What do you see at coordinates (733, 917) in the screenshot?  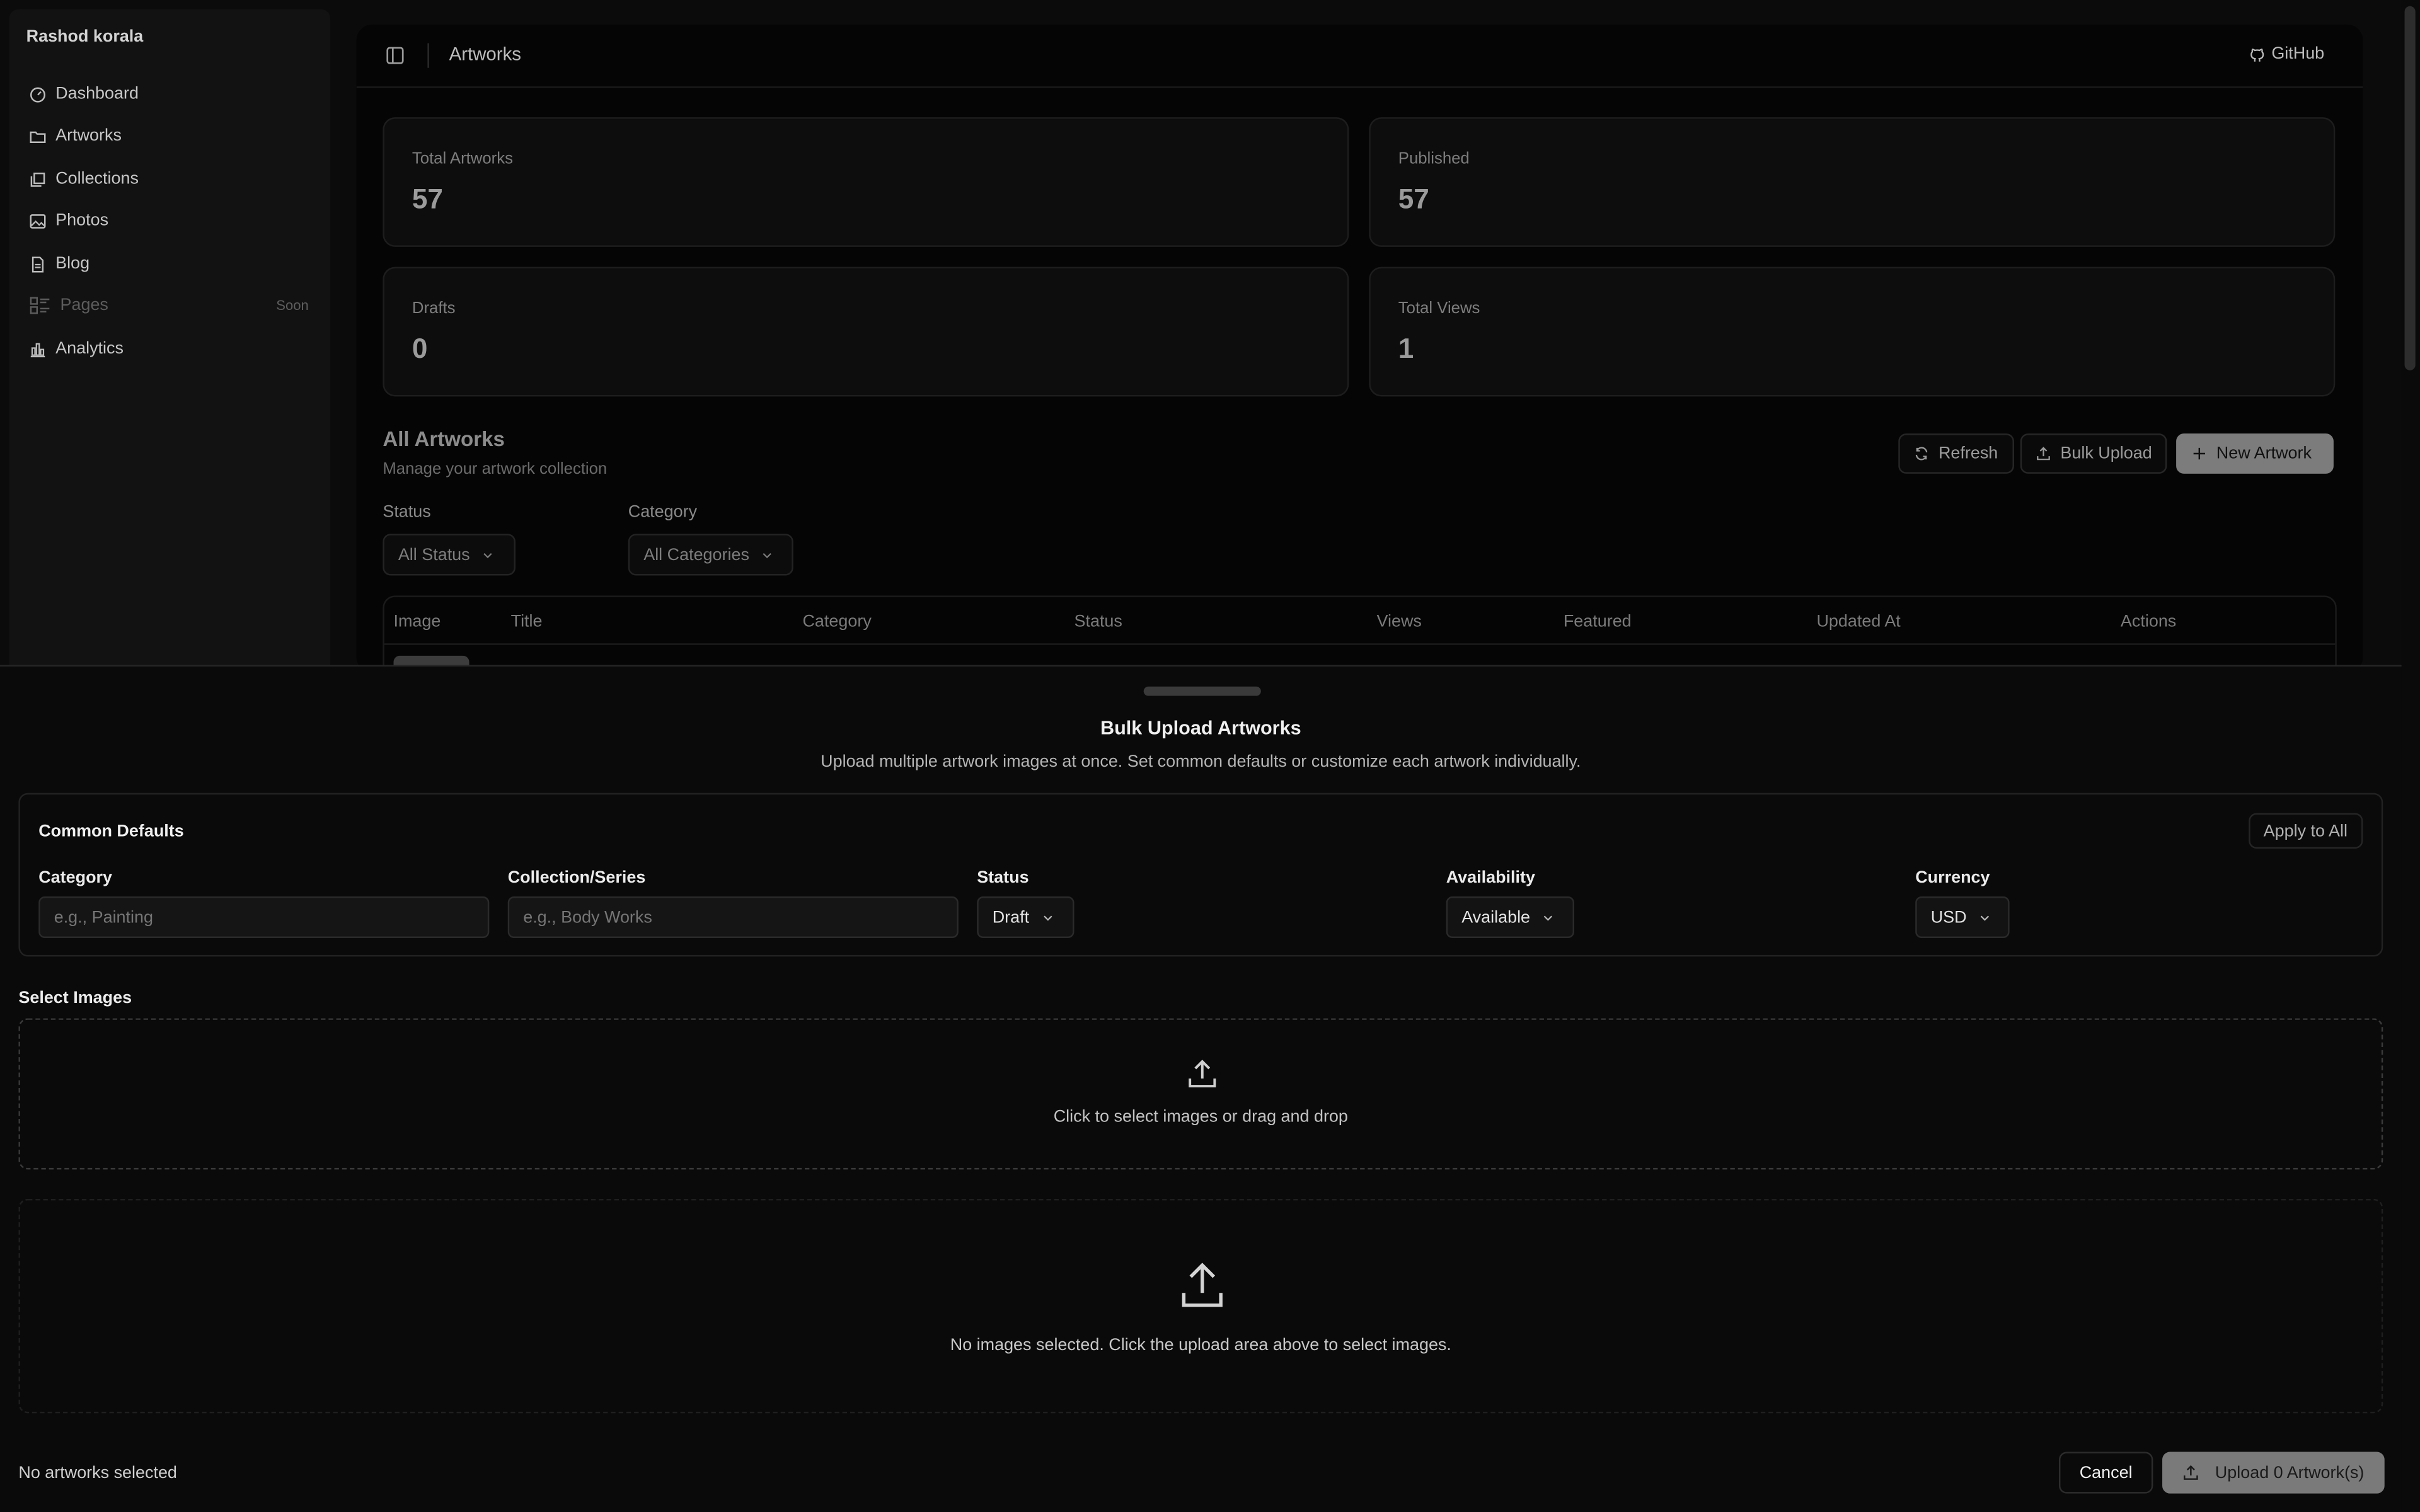 I see `collection-input` at bounding box center [733, 917].